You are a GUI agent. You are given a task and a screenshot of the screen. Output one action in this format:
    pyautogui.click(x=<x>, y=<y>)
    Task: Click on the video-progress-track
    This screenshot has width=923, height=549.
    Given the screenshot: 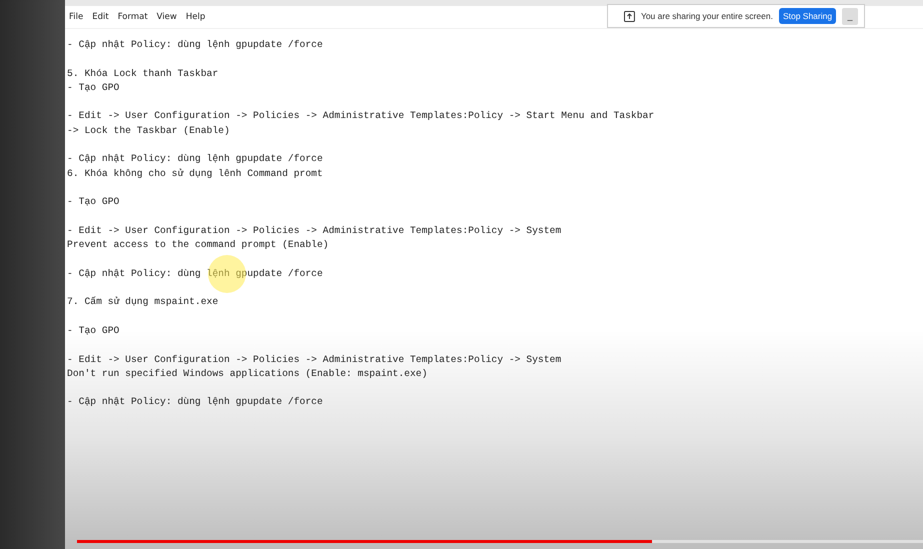 What is the action you would take?
    pyautogui.click(x=500, y=541)
    